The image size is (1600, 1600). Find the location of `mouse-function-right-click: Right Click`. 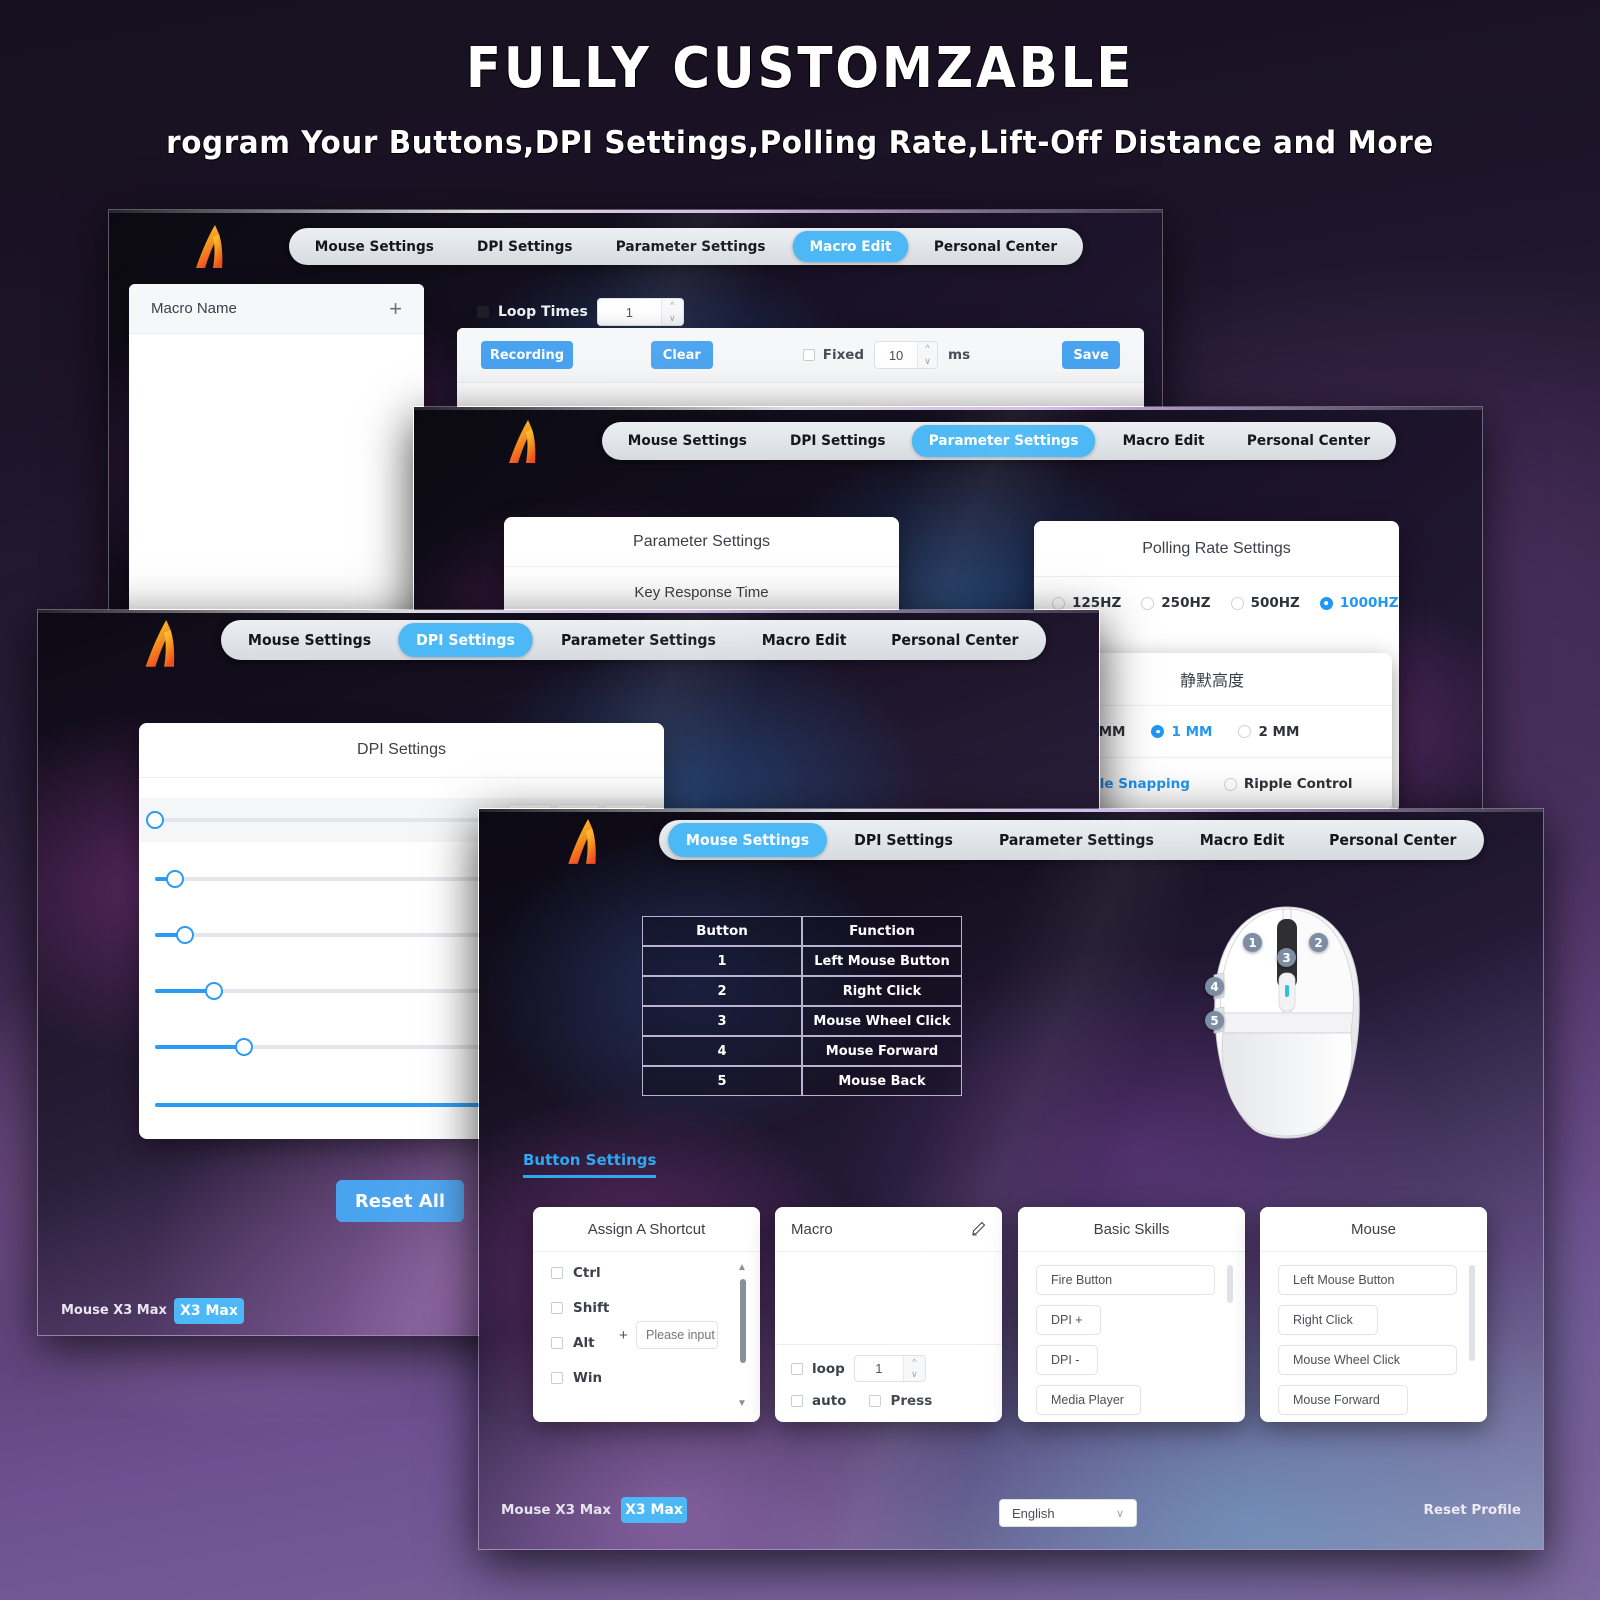

mouse-function-right-click: Right Click is located at coordinates (1328, 1320).